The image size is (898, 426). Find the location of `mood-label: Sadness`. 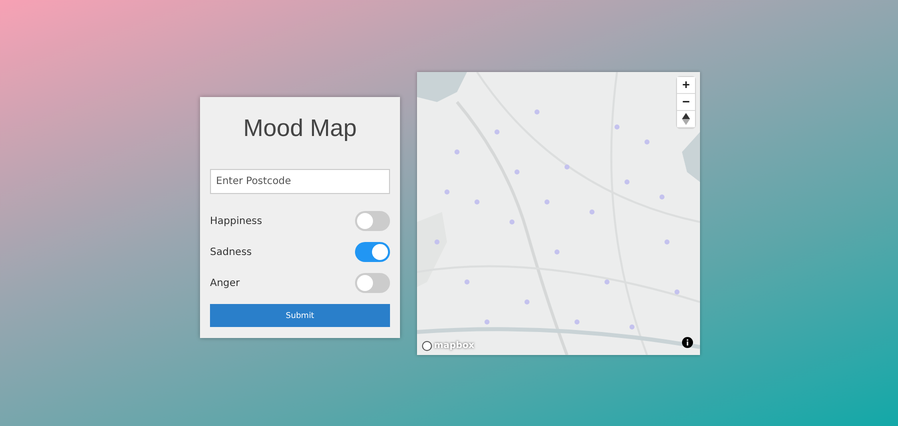

mood-label: Sadness is located at coordinates (231, 252).